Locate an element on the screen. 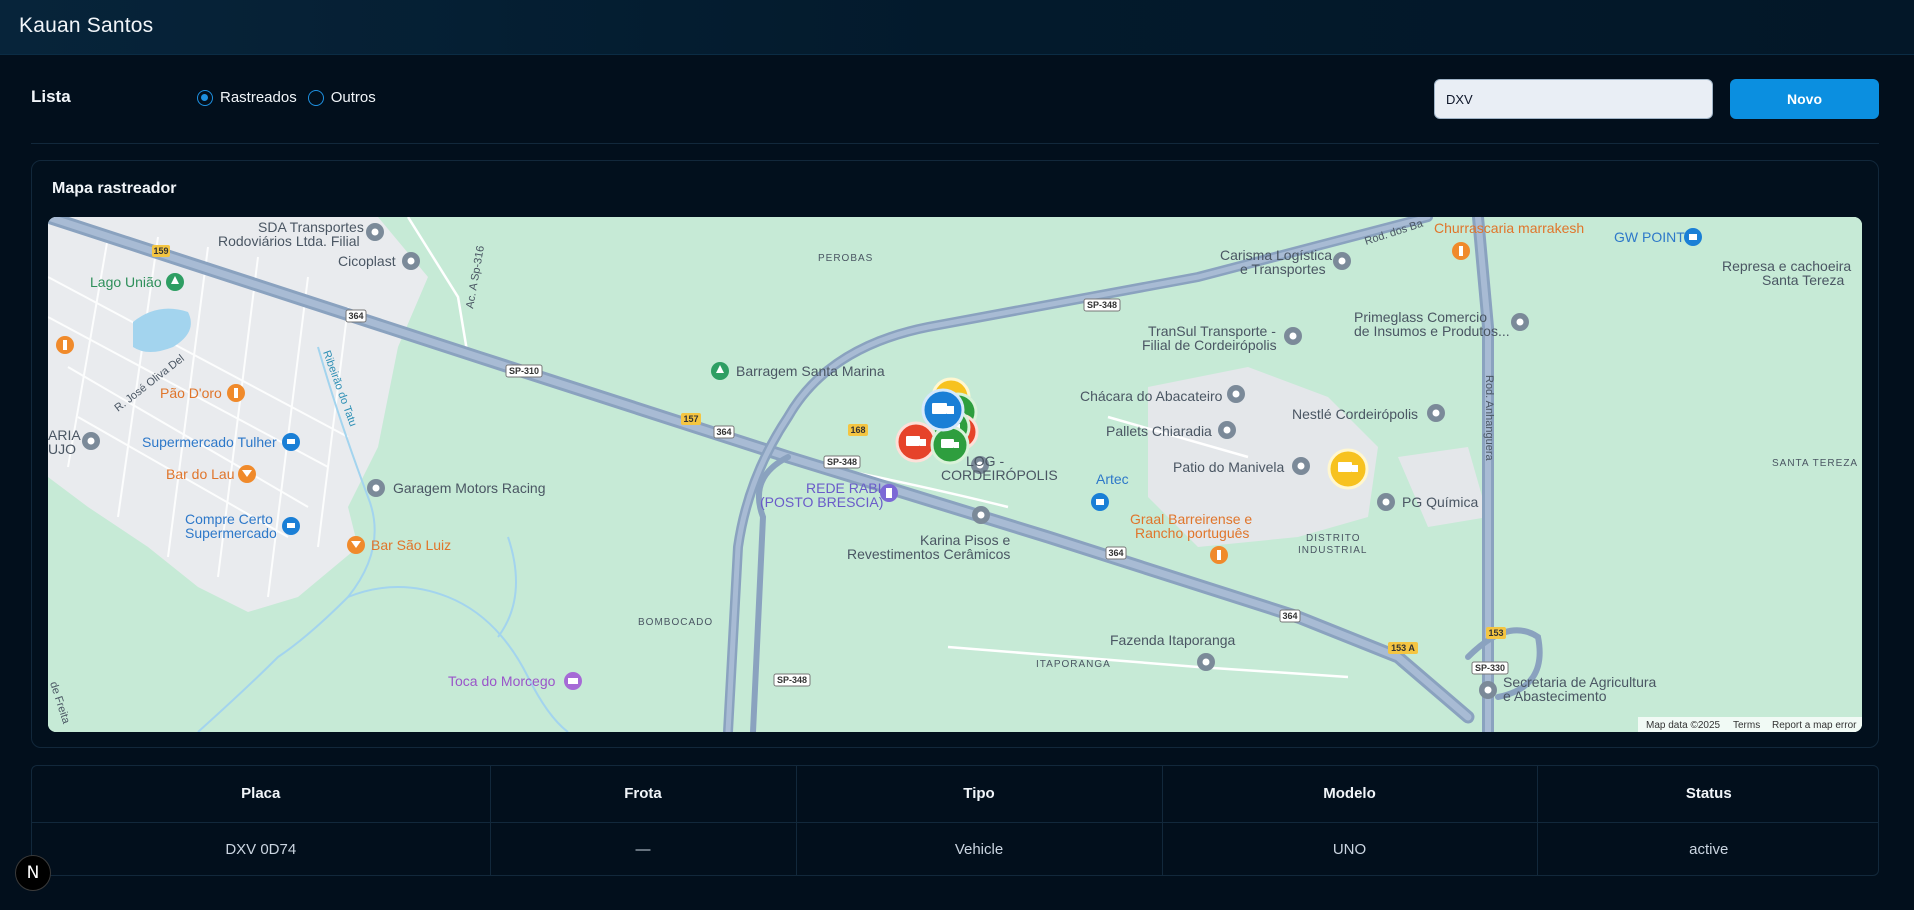 The image size is (1914, 910). new-button: Novo is located at coordinates (1804, 99).